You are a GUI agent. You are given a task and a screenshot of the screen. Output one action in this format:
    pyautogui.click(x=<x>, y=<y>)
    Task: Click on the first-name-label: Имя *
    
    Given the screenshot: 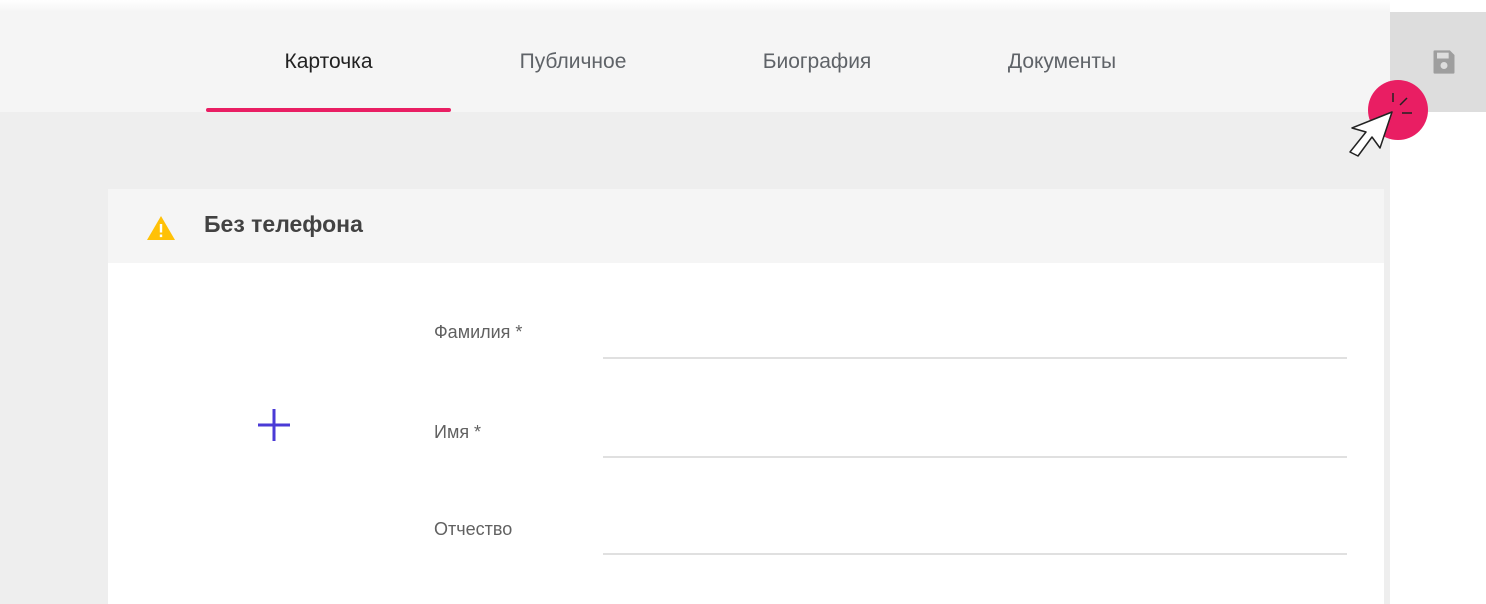 What is the action you would take?
    pyautogui.click(x=458, y=432)
    